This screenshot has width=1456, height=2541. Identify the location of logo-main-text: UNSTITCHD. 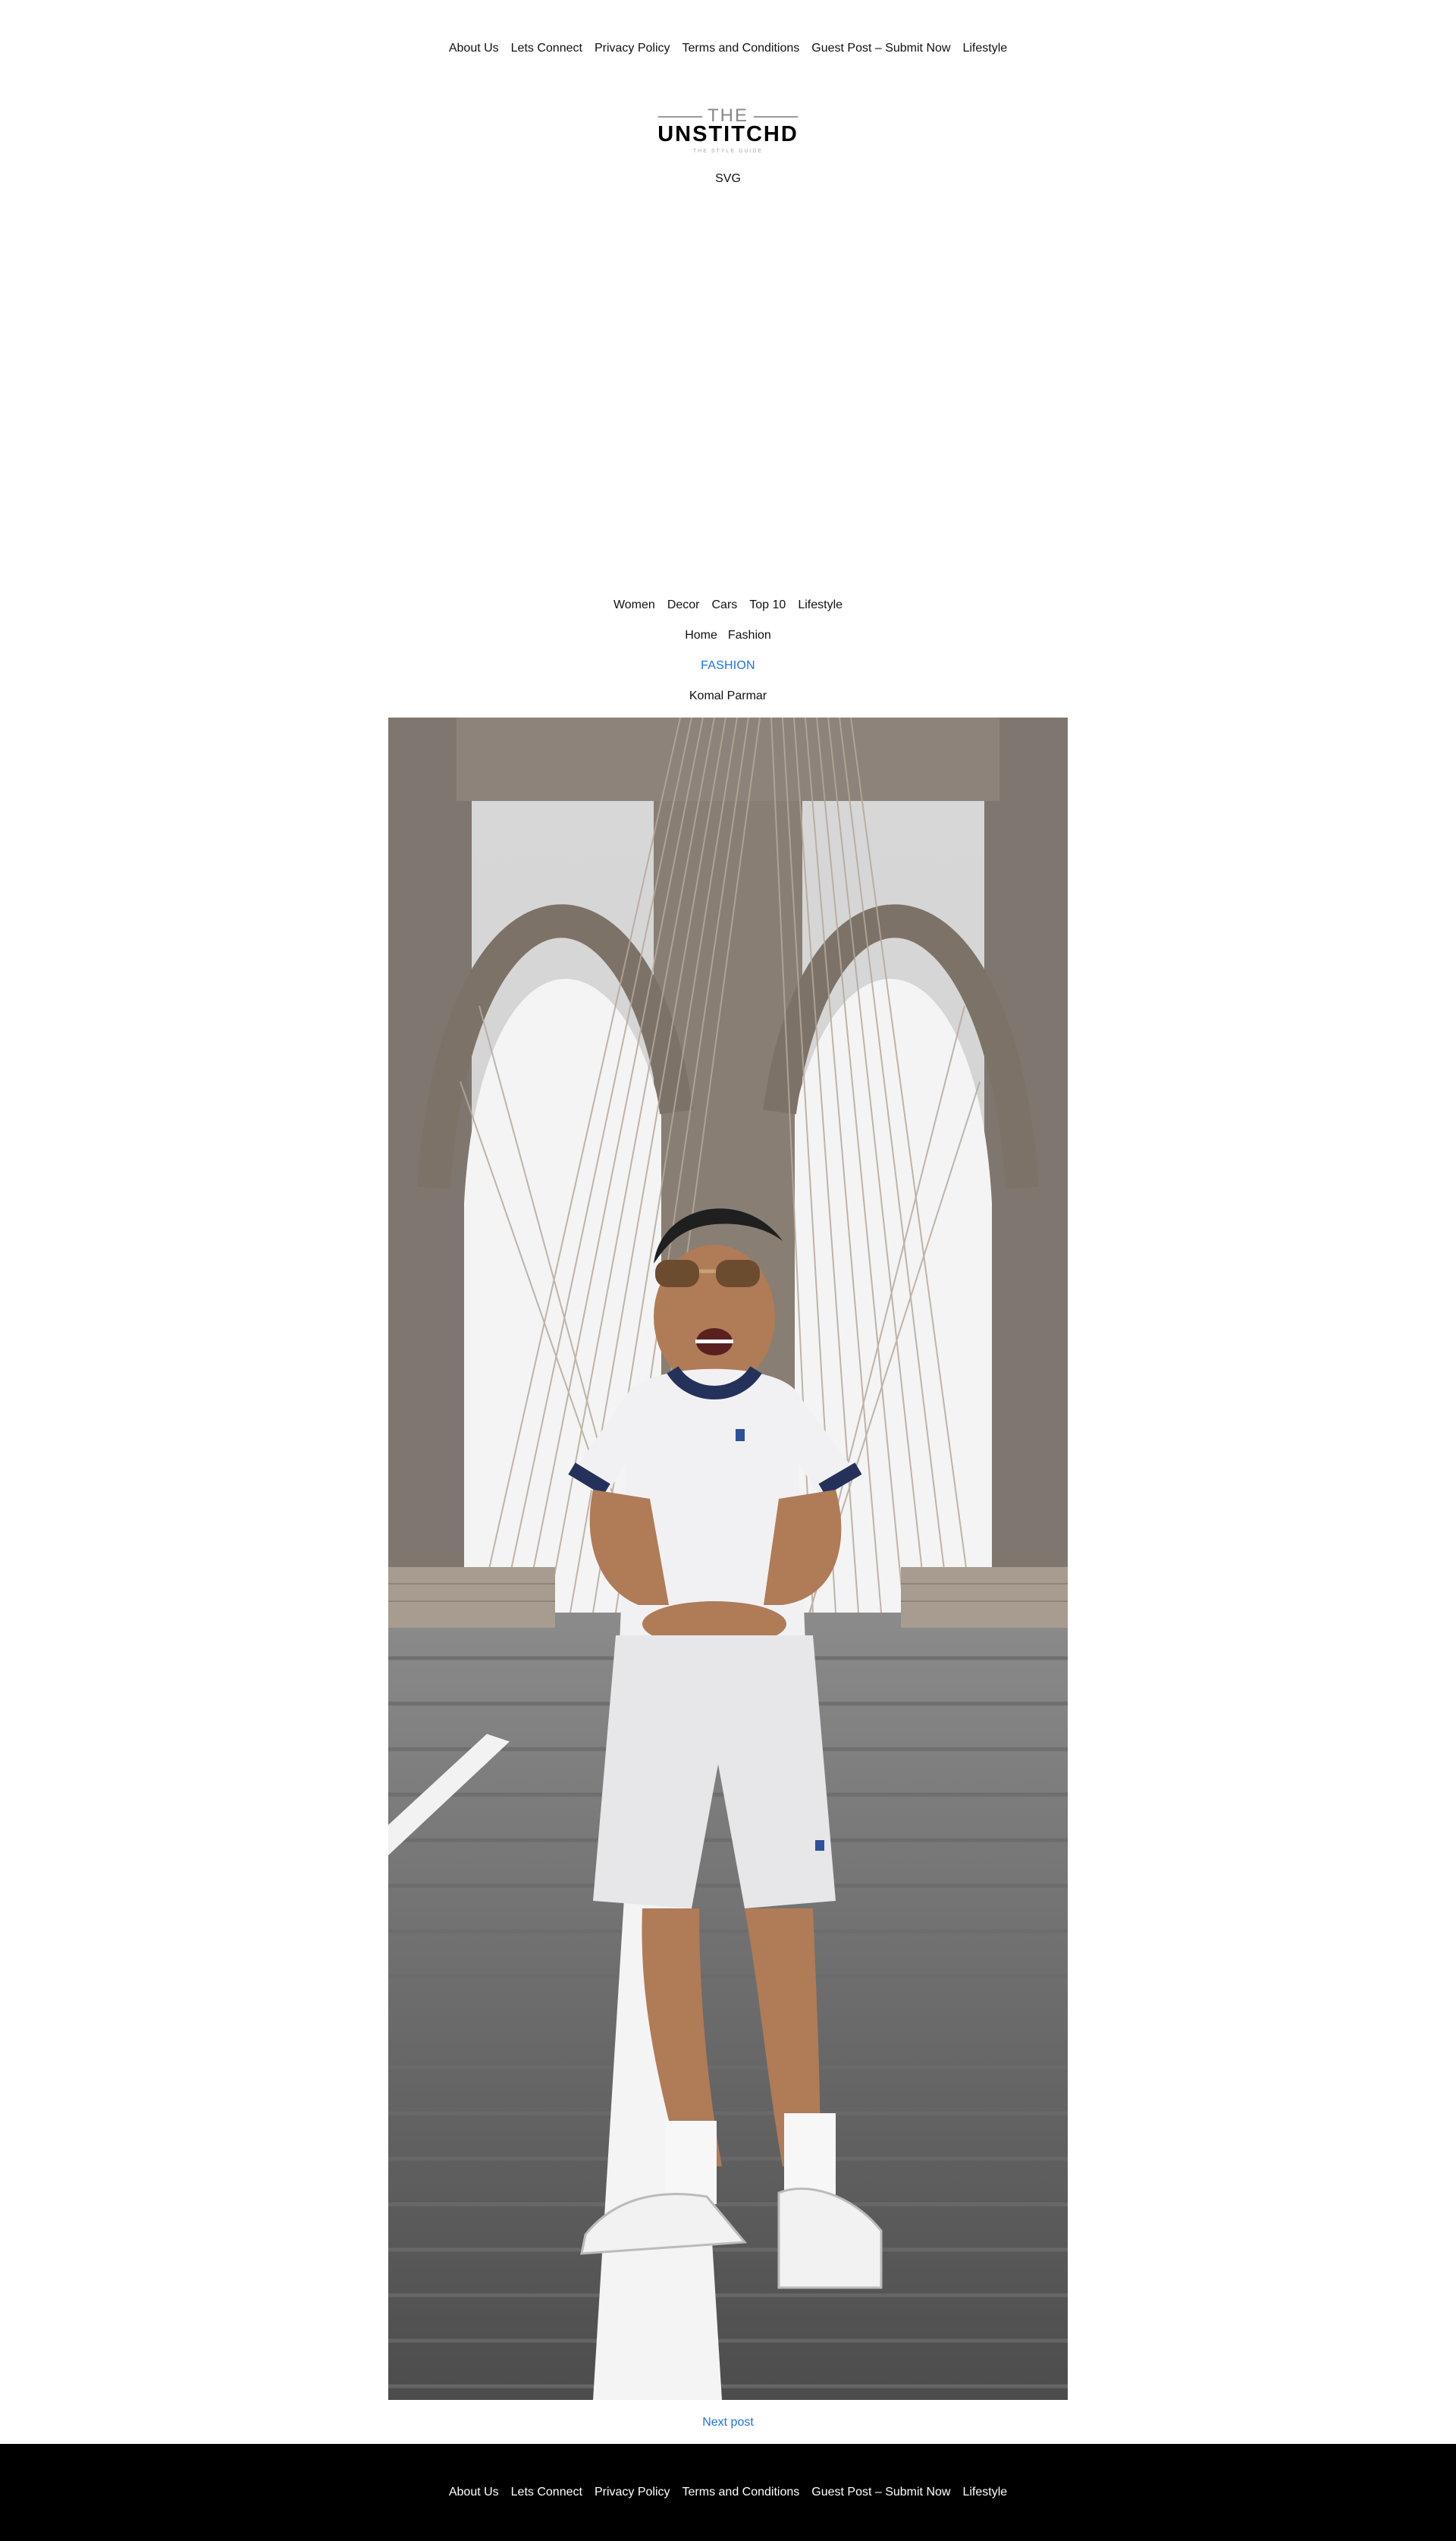
(728, 134).